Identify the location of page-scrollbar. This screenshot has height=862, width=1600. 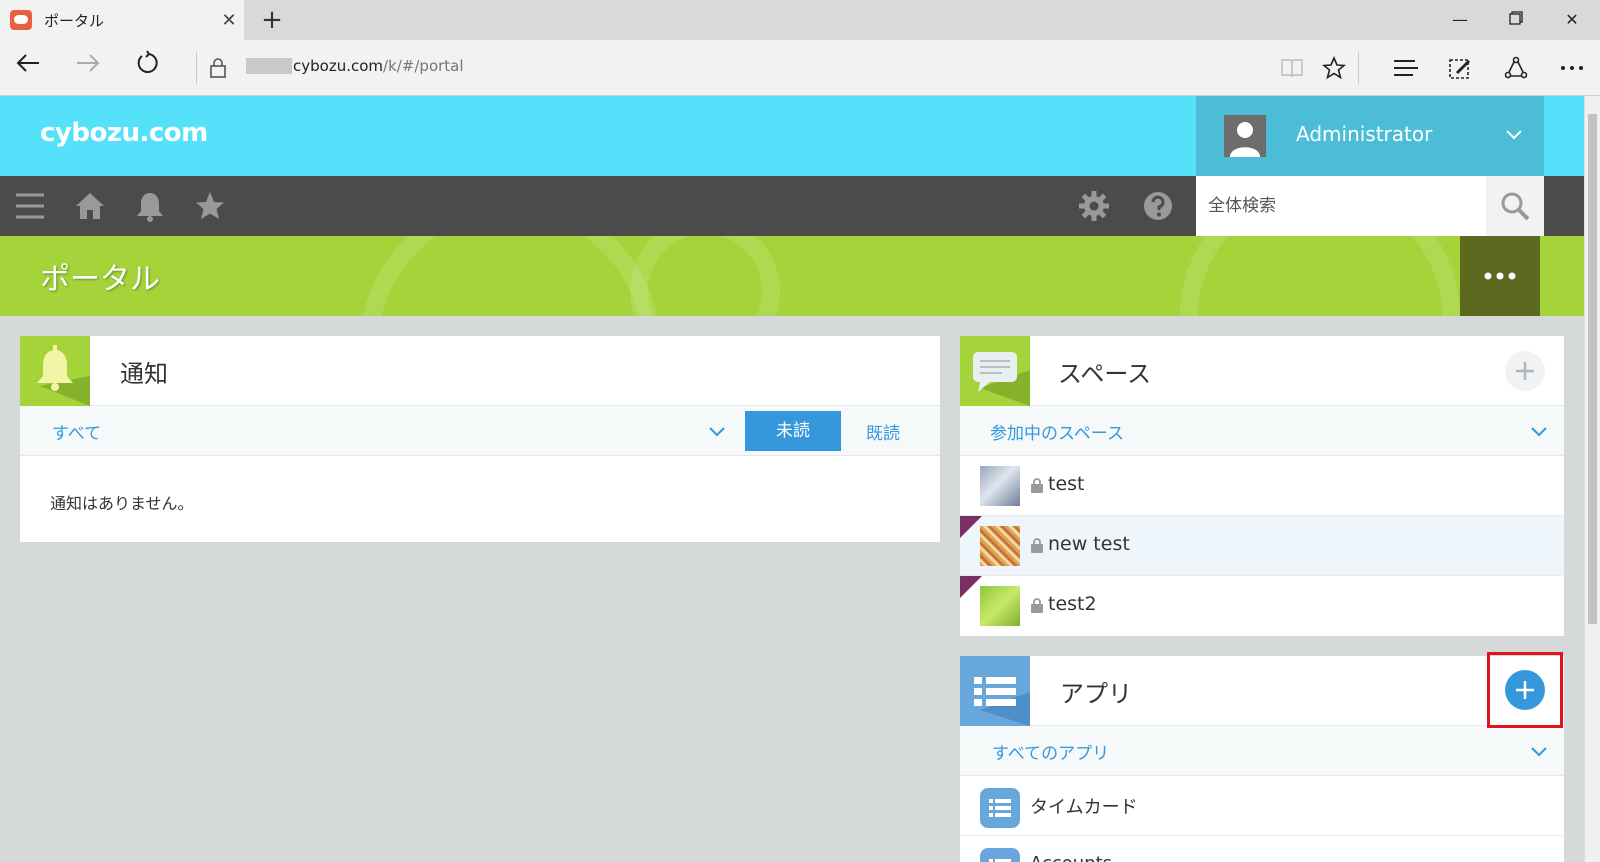
(1592, 479).